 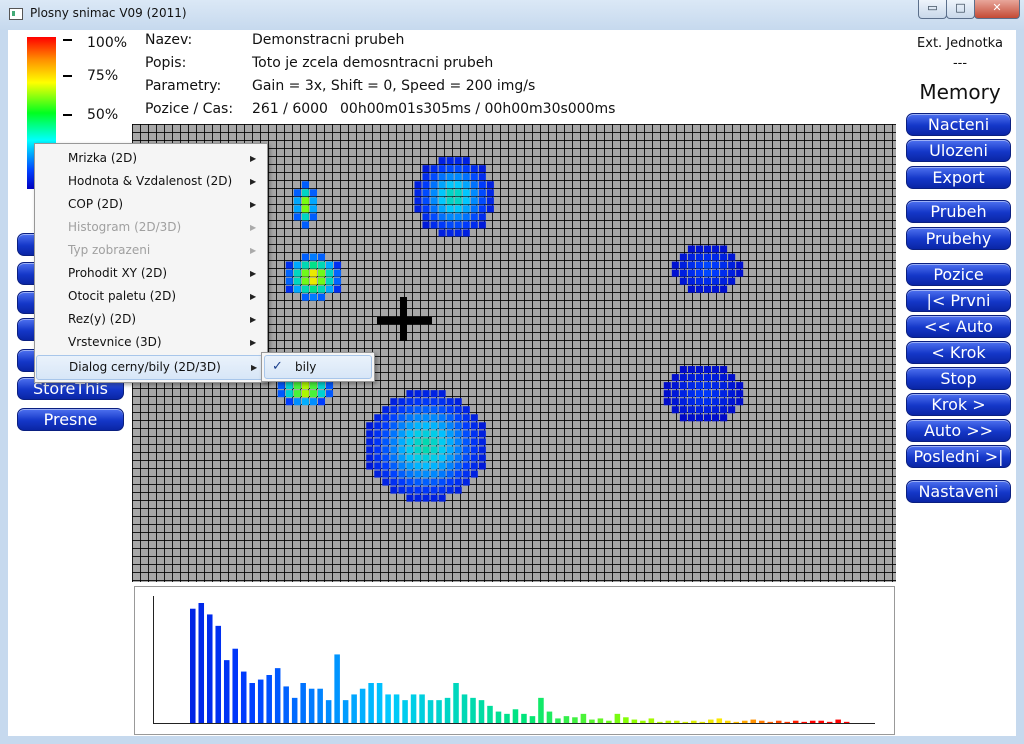 I want to click on presne-button: Presne, so click(x=70, y=419).